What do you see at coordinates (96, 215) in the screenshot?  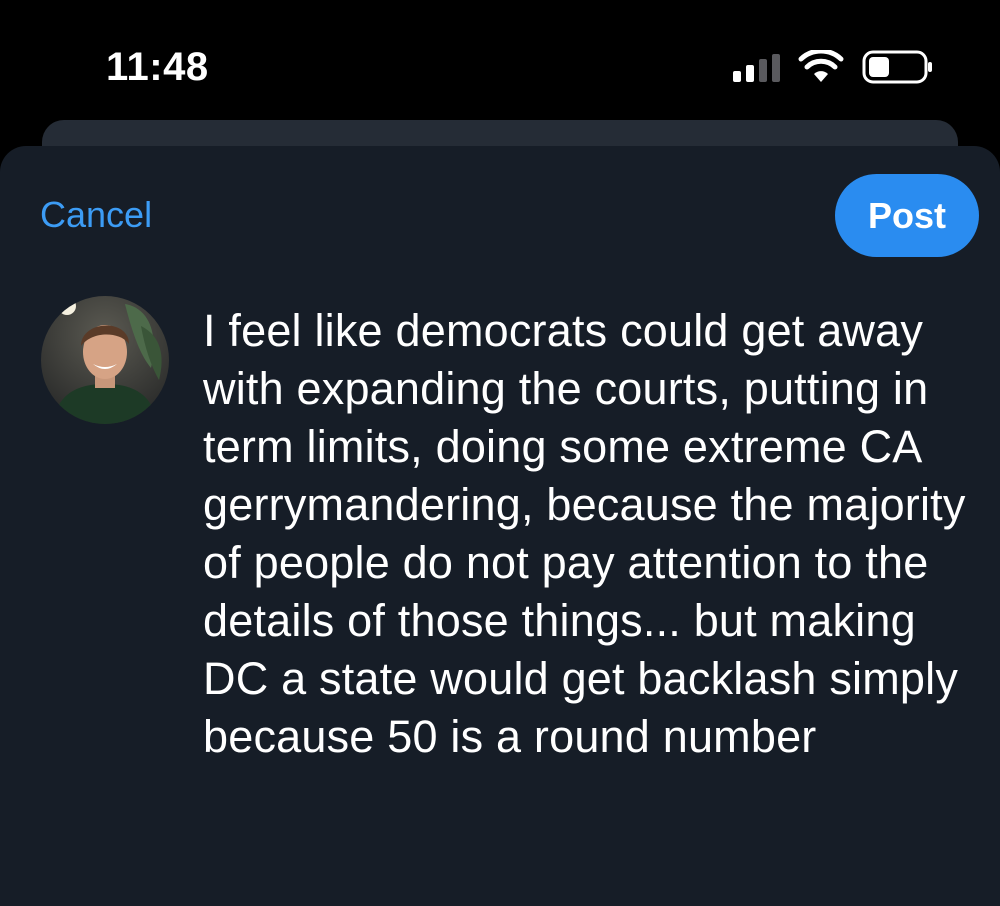 I see `cancel-button: Cancel` at bounding box center [96, 215].